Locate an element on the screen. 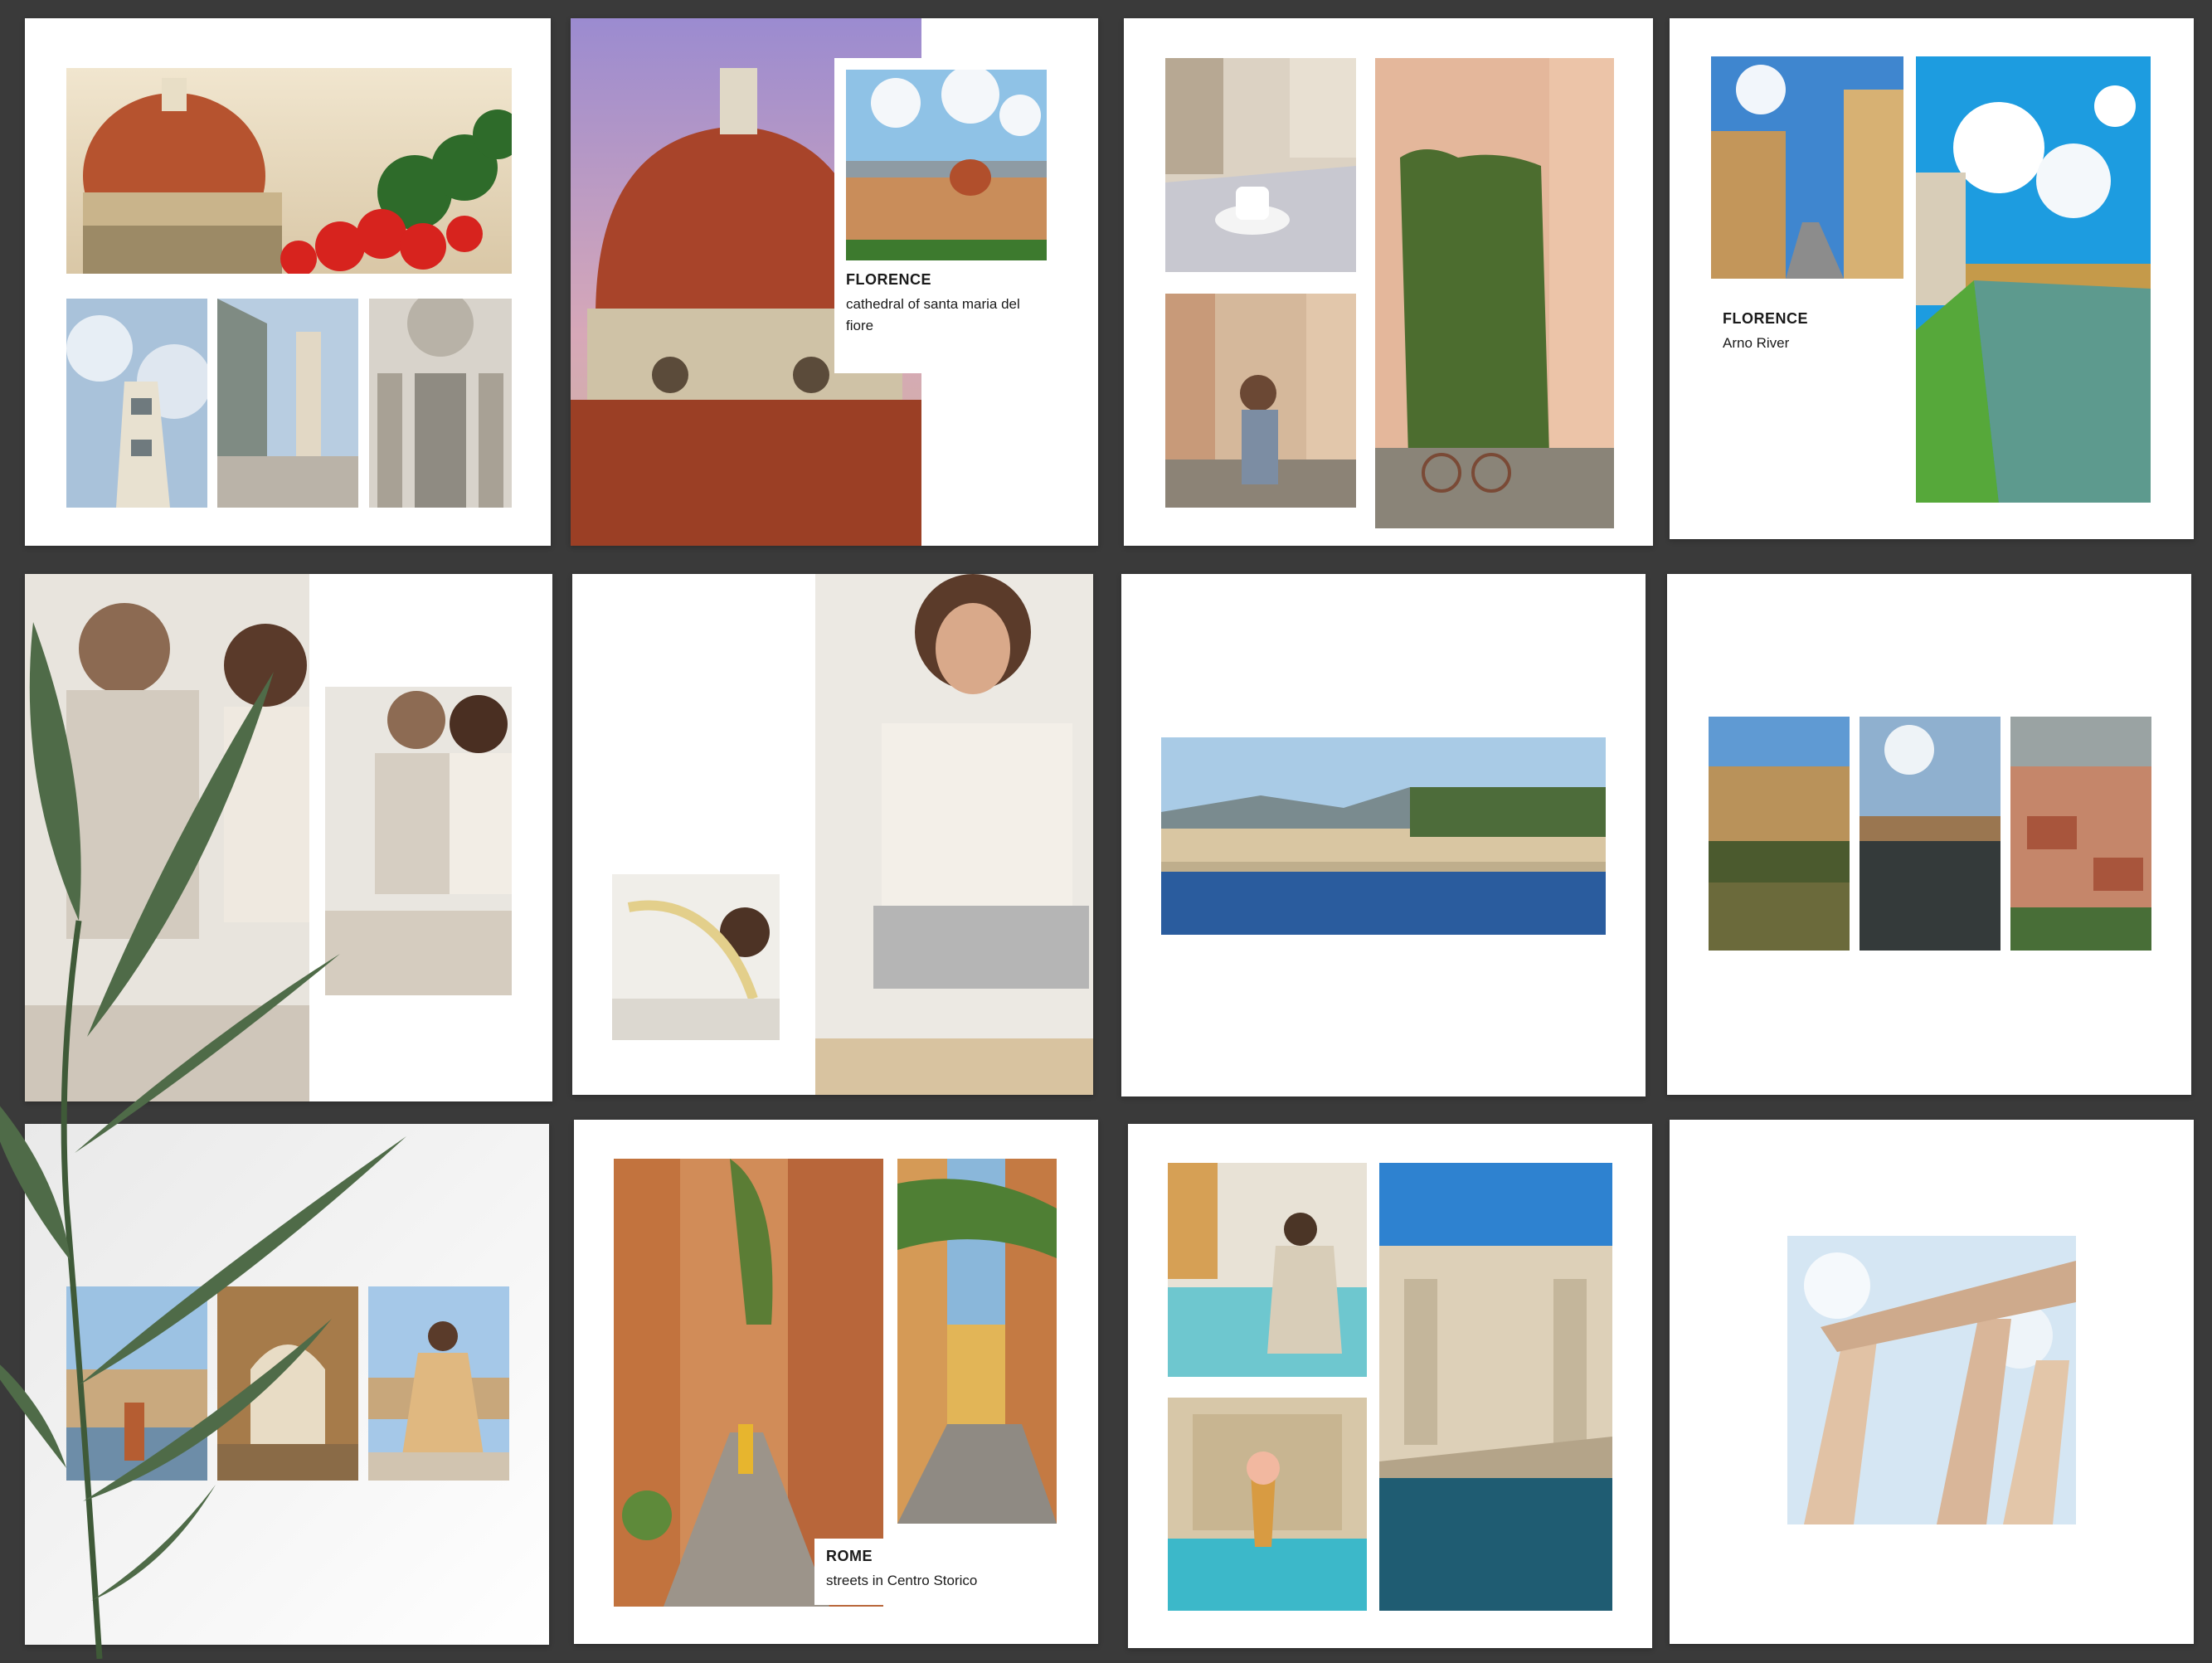  photo-ivy-building-bicycle is located at coordinates (1494, 293).